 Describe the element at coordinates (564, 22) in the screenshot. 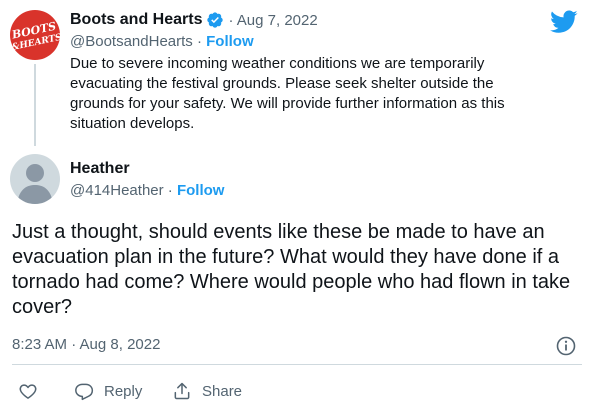

I see `twitter-bird-icon` at that location.